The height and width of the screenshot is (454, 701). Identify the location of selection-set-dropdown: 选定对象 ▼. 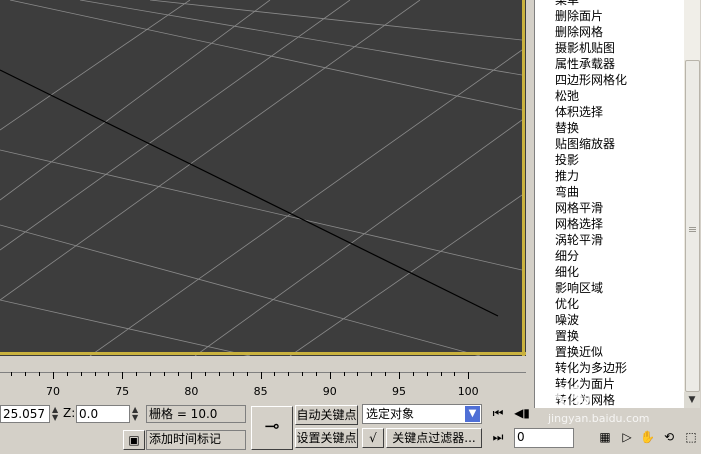
(422, 414).